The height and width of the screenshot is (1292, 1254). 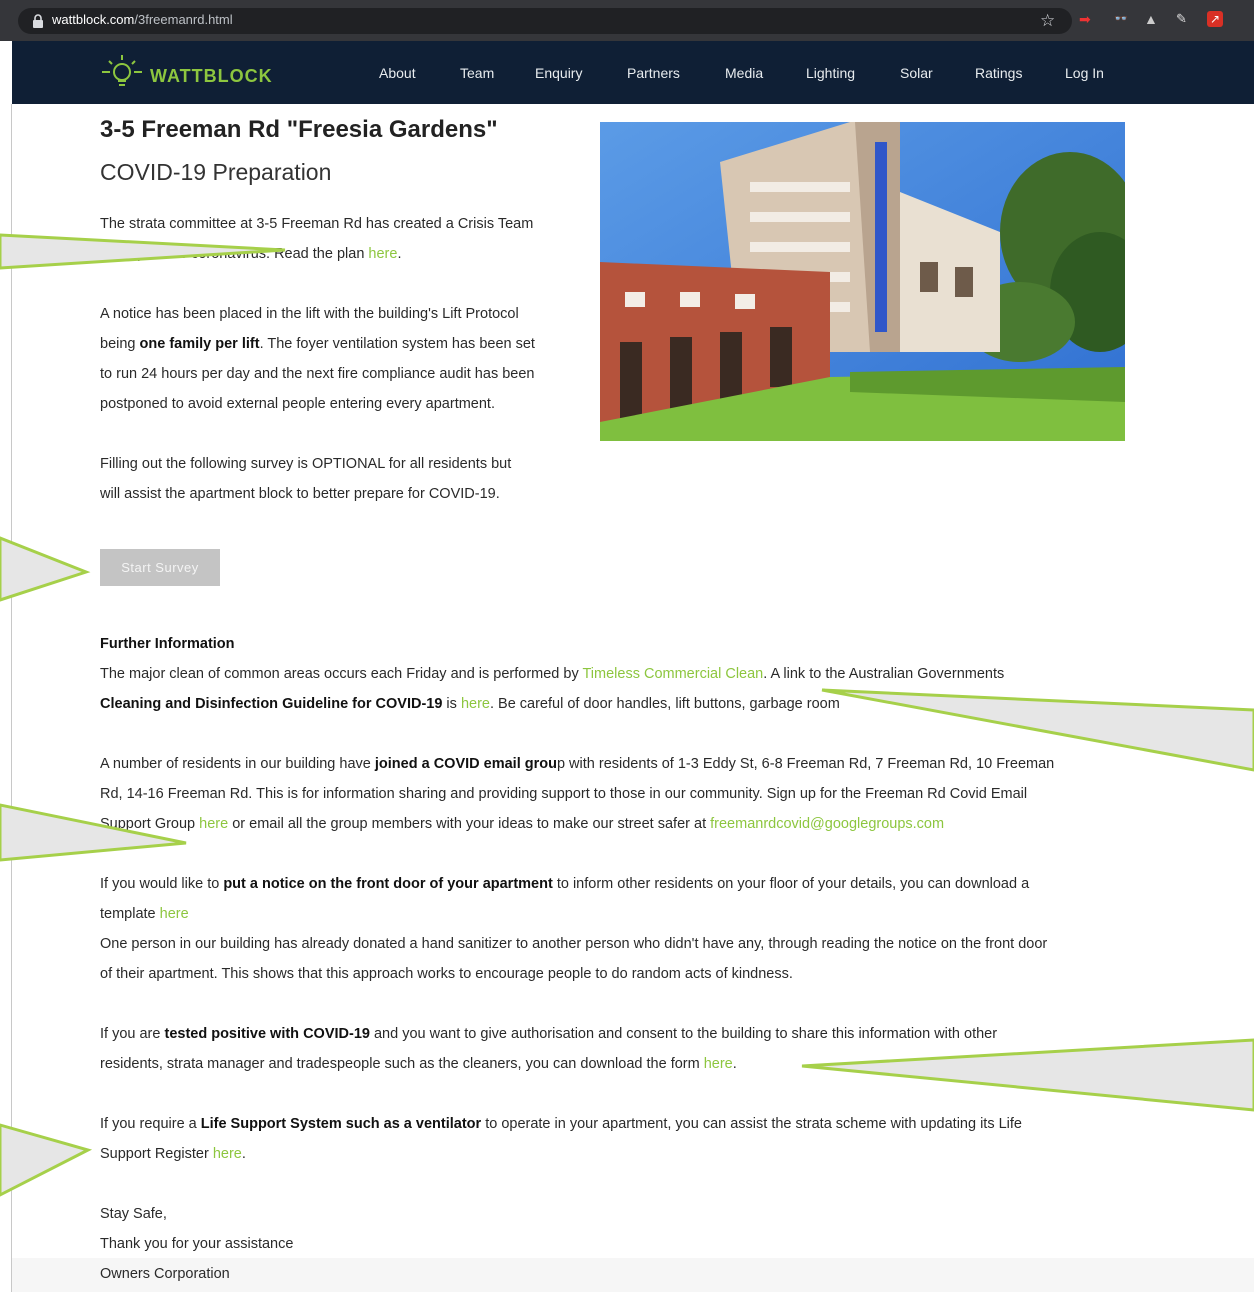 What do you see at coordinates (862, 281) in the screenshot?
I see `building-photo` at bounding box center [862, 281].